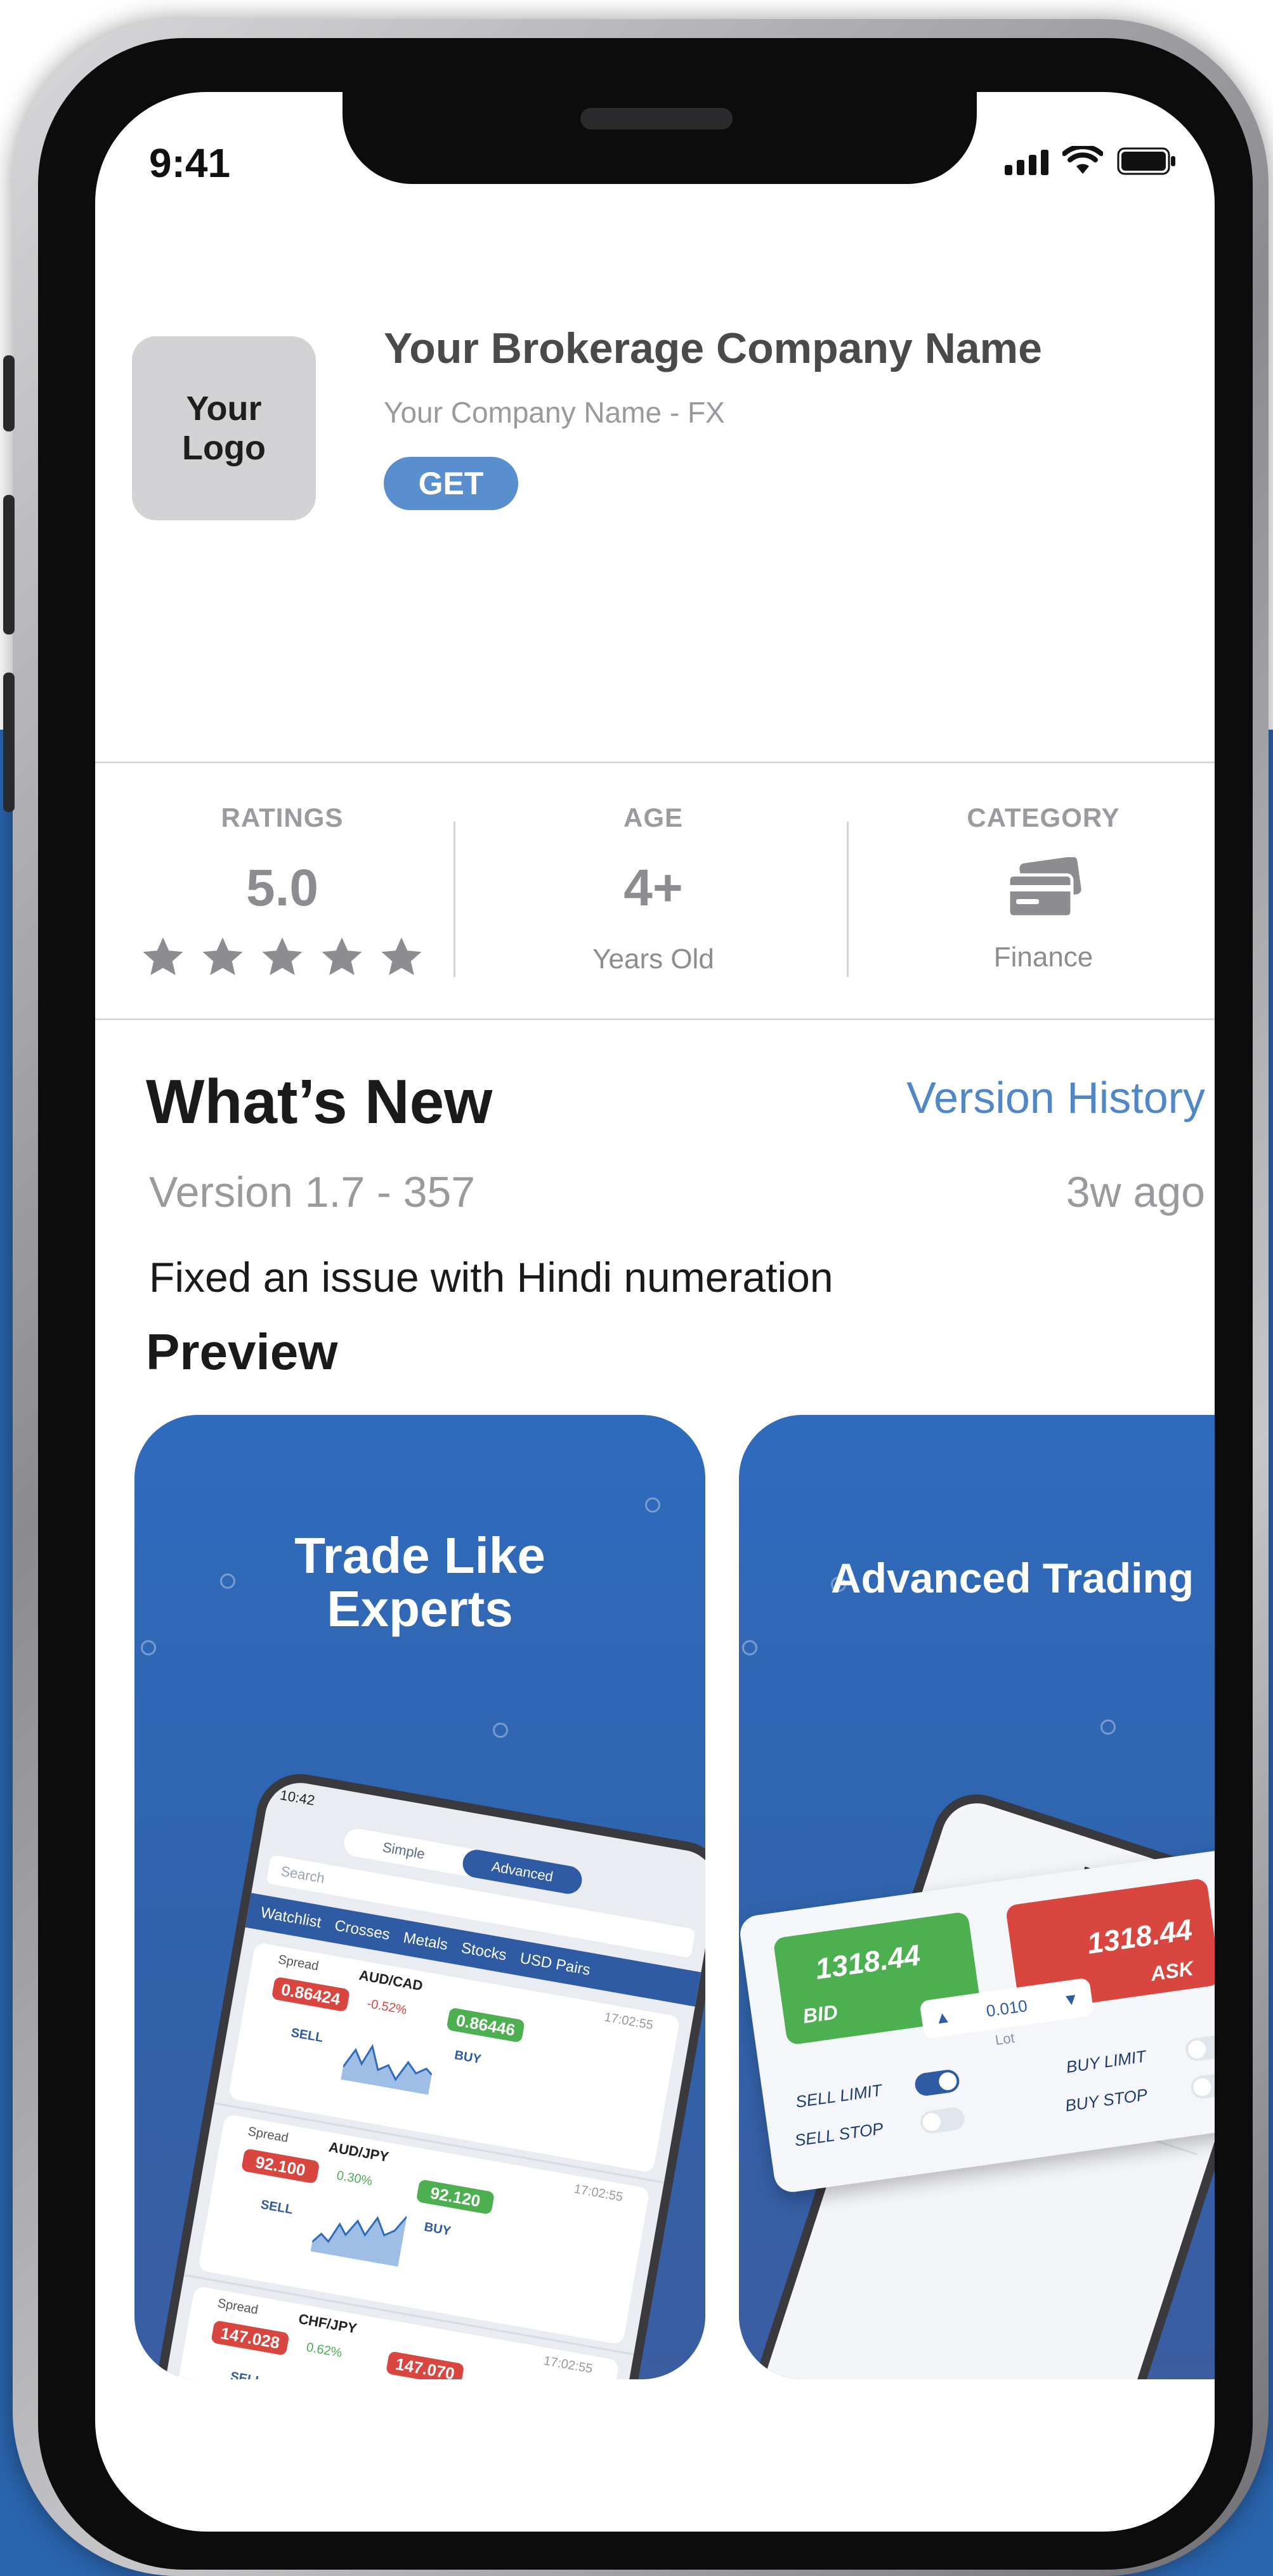 The image size is (1273, 2576). What do you see at coordinates (484, 1951) in the screenshot?
I see `tab-stocks: Stocks` at bounding box center [484, 1951].